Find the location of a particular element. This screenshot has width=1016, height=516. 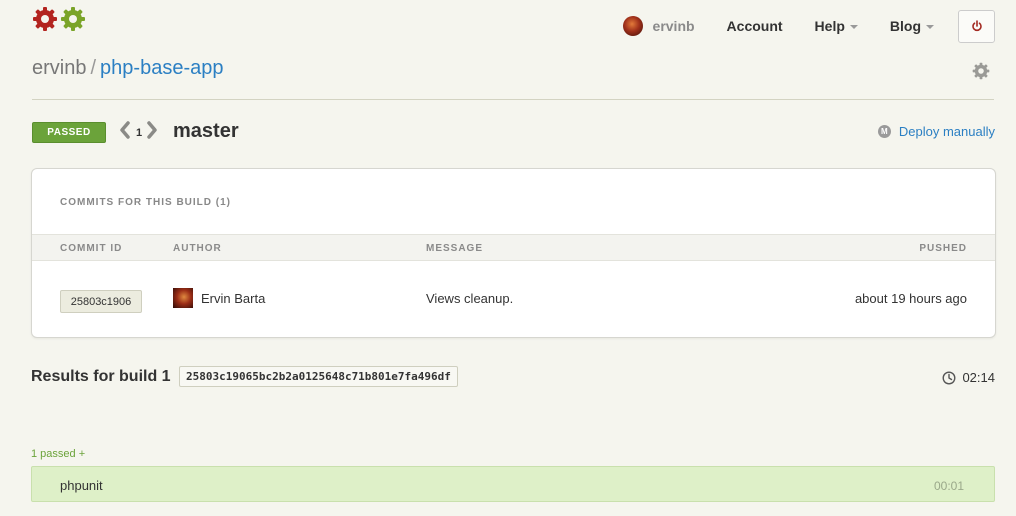

gear-icon is located at coordinates (981, 71).